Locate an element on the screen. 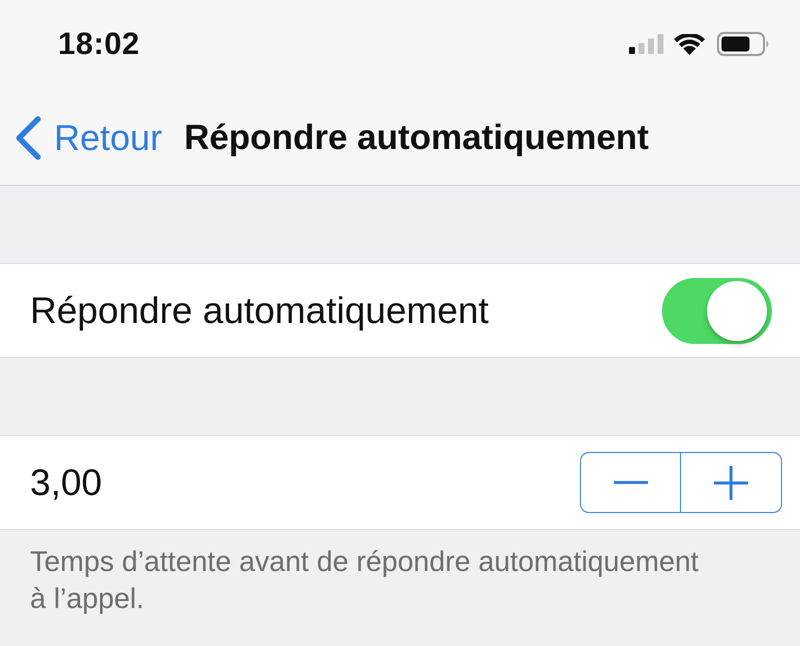 This screenshot has height=646, width=800. decrement-button is located at coordinates (630, 482).